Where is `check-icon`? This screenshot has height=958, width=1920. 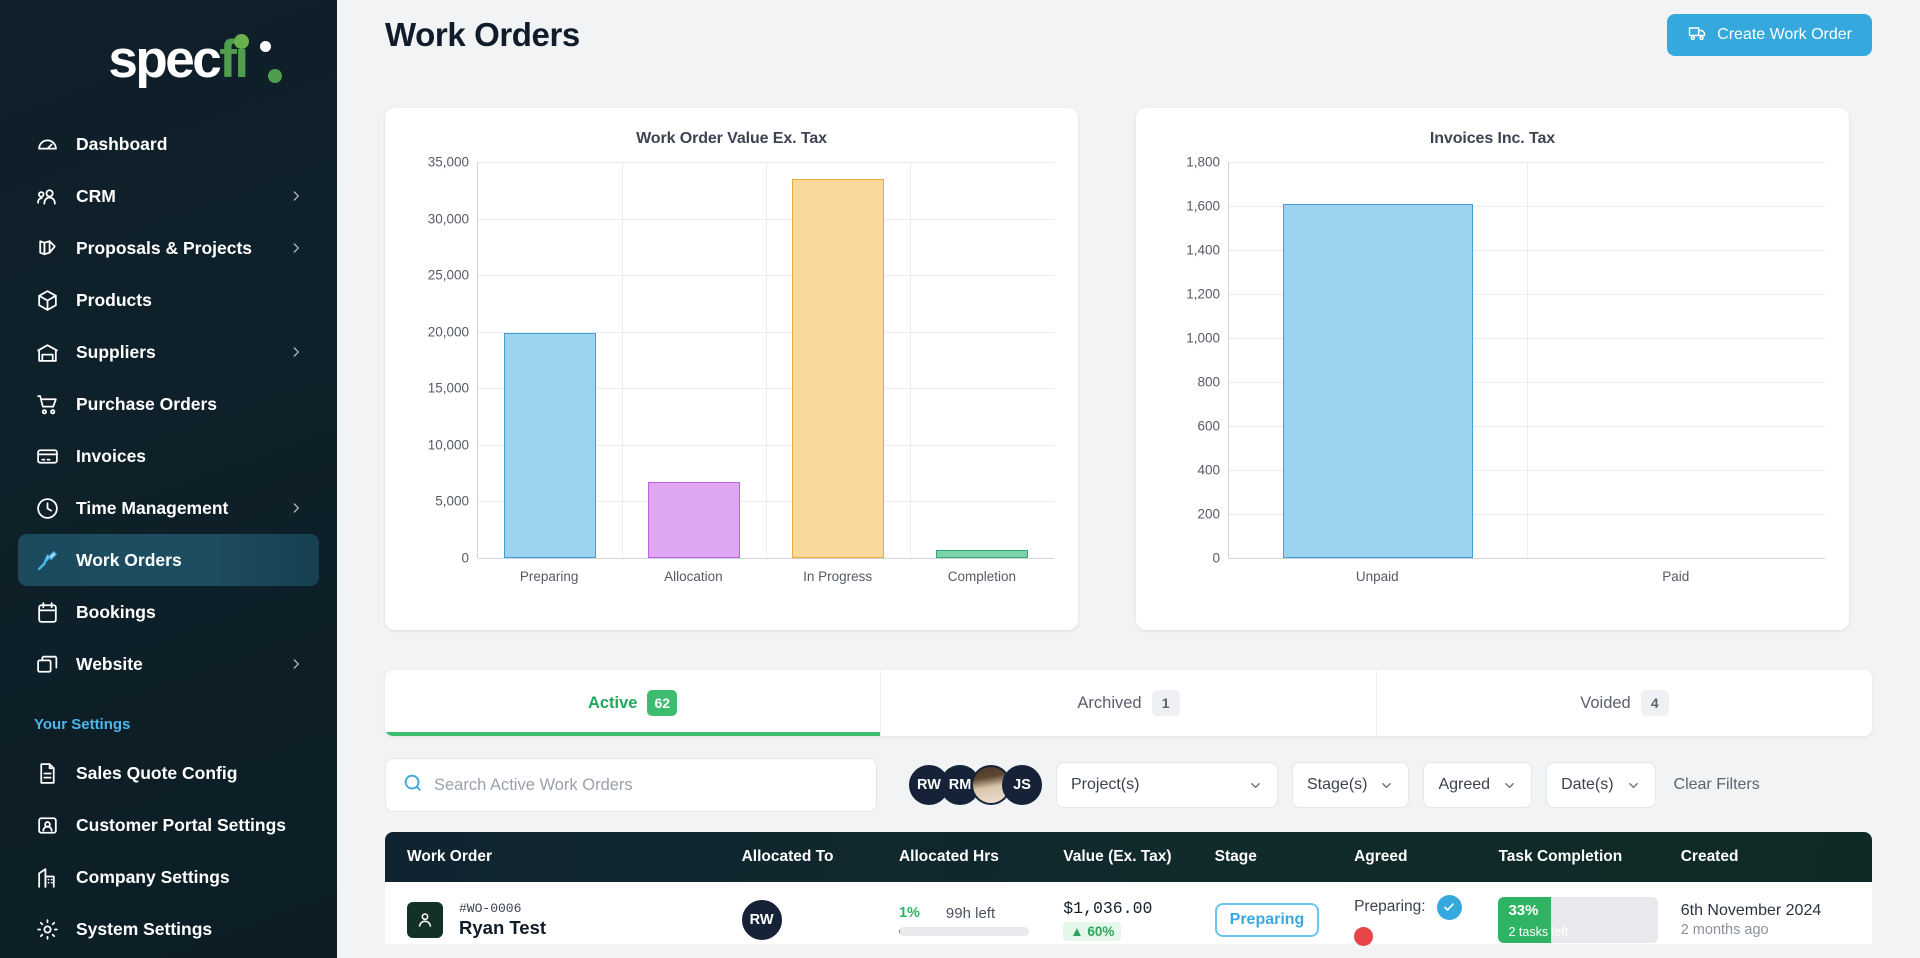
check-icon is located at coordinates (1449, 907).